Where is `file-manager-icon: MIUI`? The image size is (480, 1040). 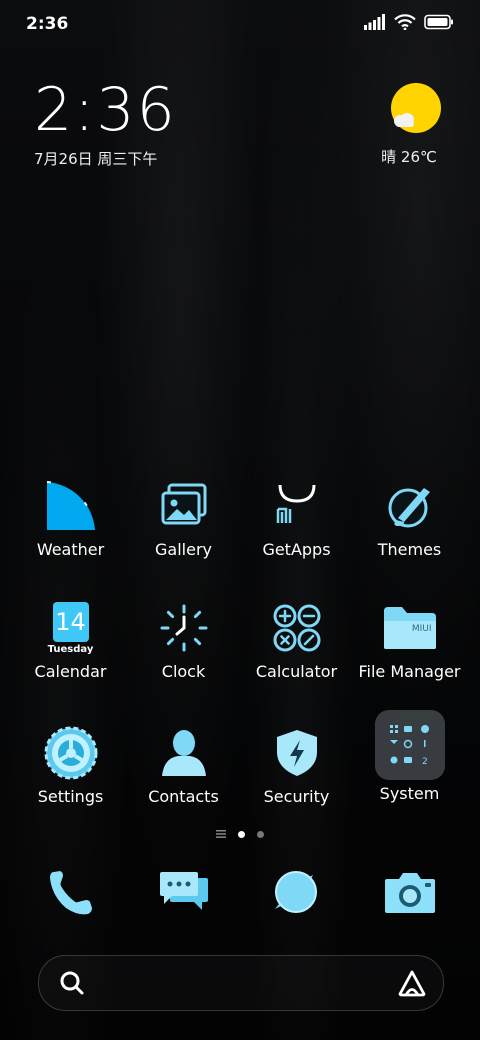 file-manager-icon: MIUI is located at coordinates (410, 628).